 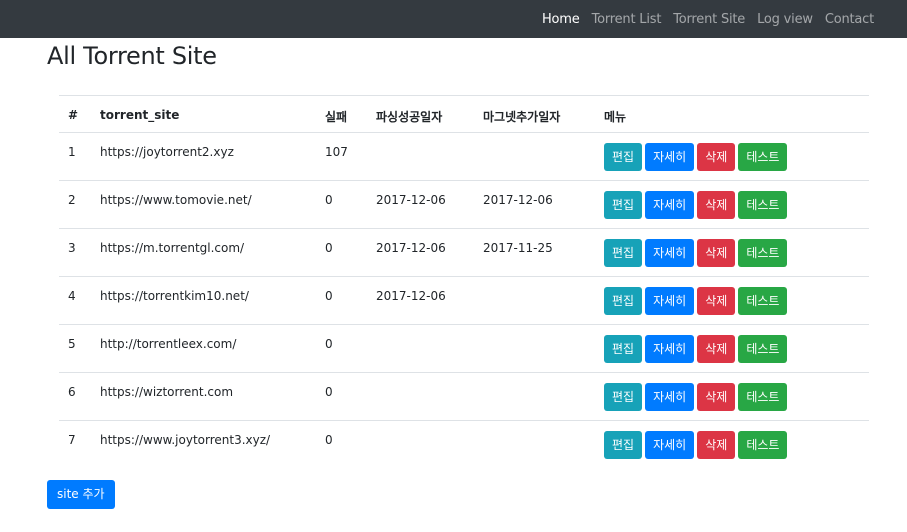 What do you see at coordinates (464, 114) in the screenshot?
I see `table-header: # torrent_site 실패 파싱성공일자 마그넷추가일자 메뉴` at bounding box center [464, 114].